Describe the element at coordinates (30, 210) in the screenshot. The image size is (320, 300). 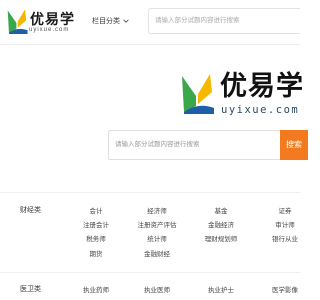
I see `category-label-finance: 财经类` at that location.